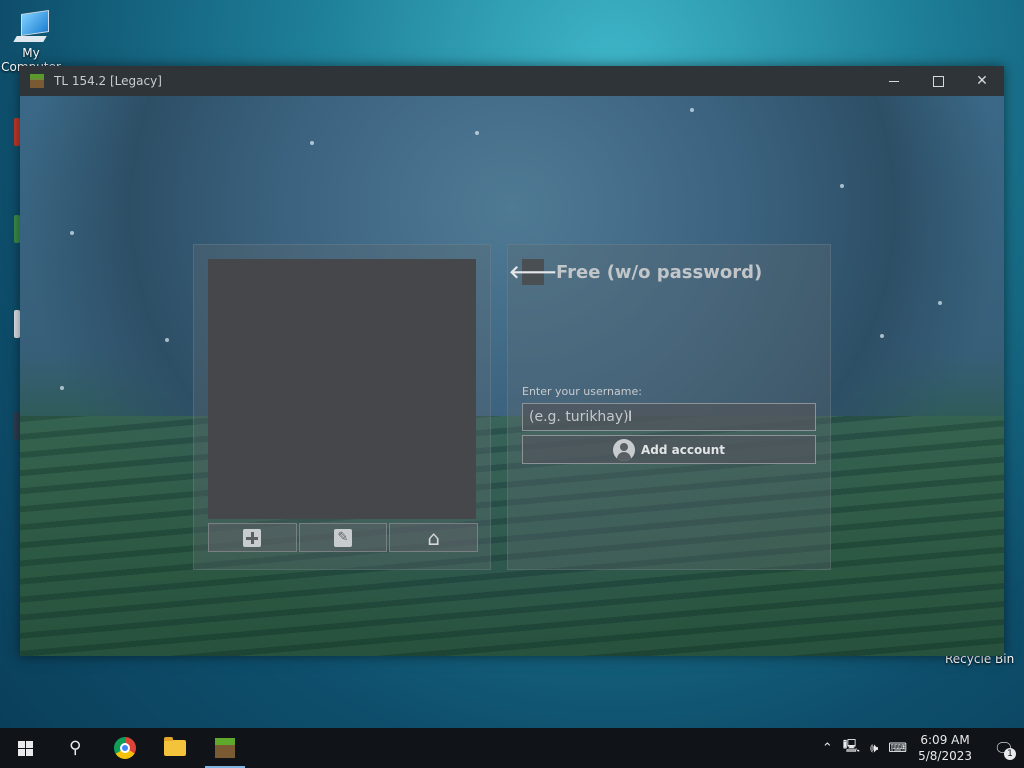 Image resolution: width=1024 pixels, height=768 pixels. I want to click on plus-icon, so click(252, 537).